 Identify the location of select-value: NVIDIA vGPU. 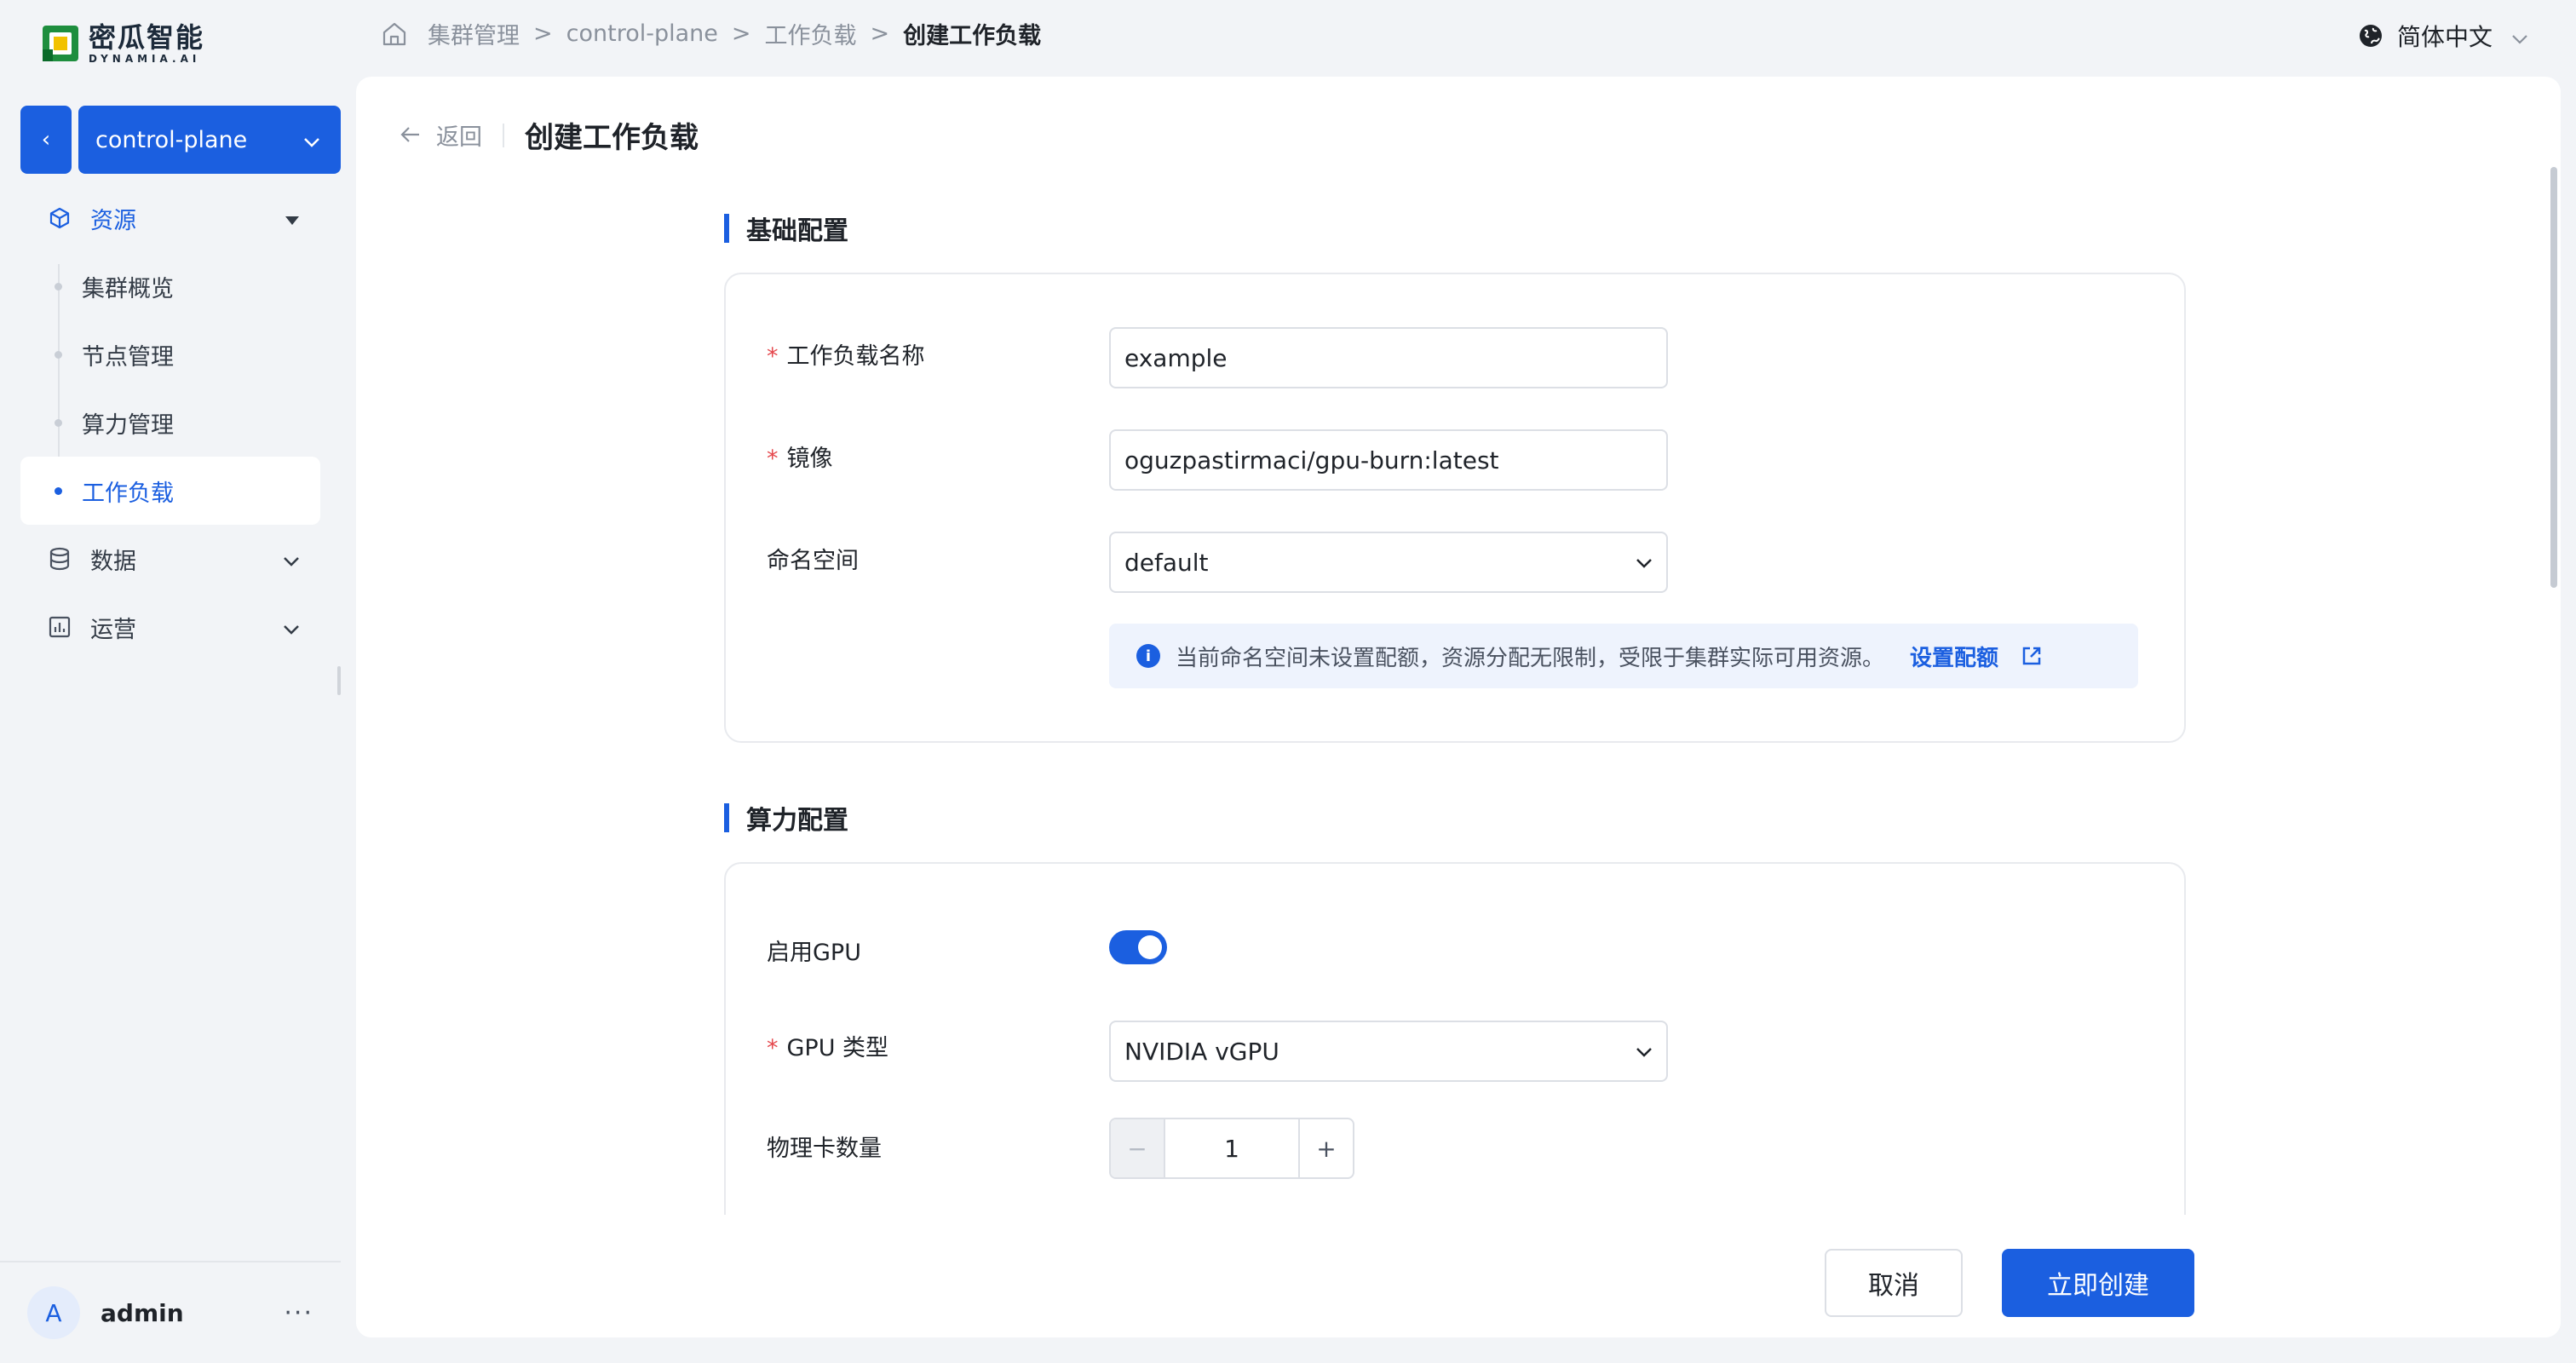
(1201, 1052).